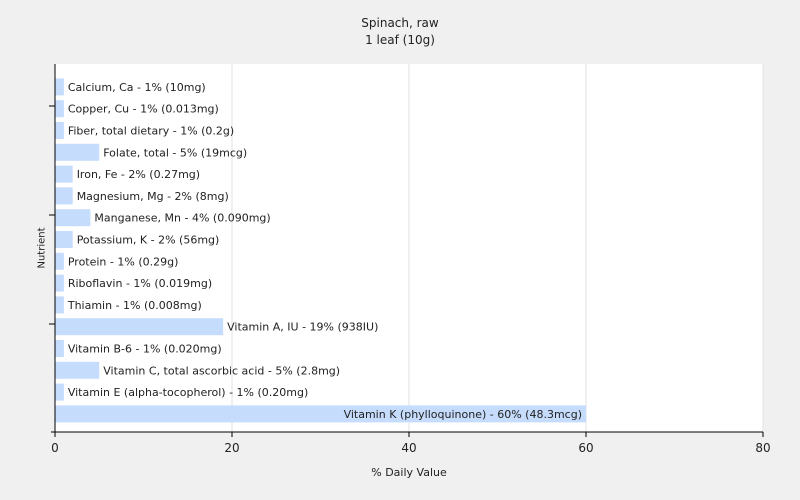 The image size is (800, 500). I want to click on x-tick-label-1: 20, so click(231, 448).